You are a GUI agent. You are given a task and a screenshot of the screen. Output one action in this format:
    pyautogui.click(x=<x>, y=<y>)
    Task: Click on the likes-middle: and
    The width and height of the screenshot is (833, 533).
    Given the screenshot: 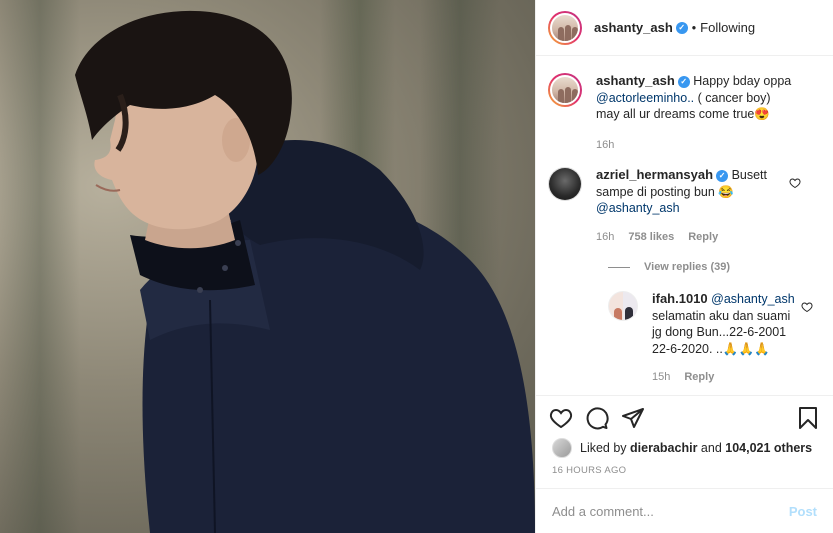 What is the action you would take?
    pyautogui.click(x=711, y=448)
    